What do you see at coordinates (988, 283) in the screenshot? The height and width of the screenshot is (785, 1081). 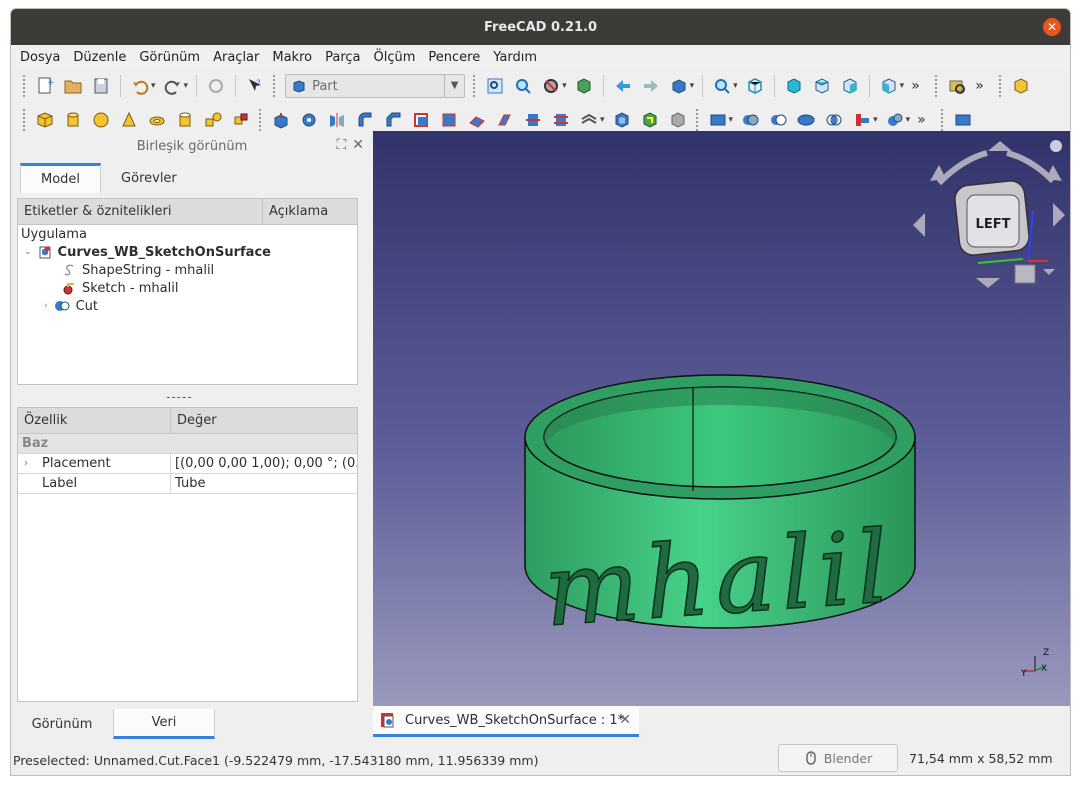 I see `arrow-down-icon` at bounding box center [988, 283].